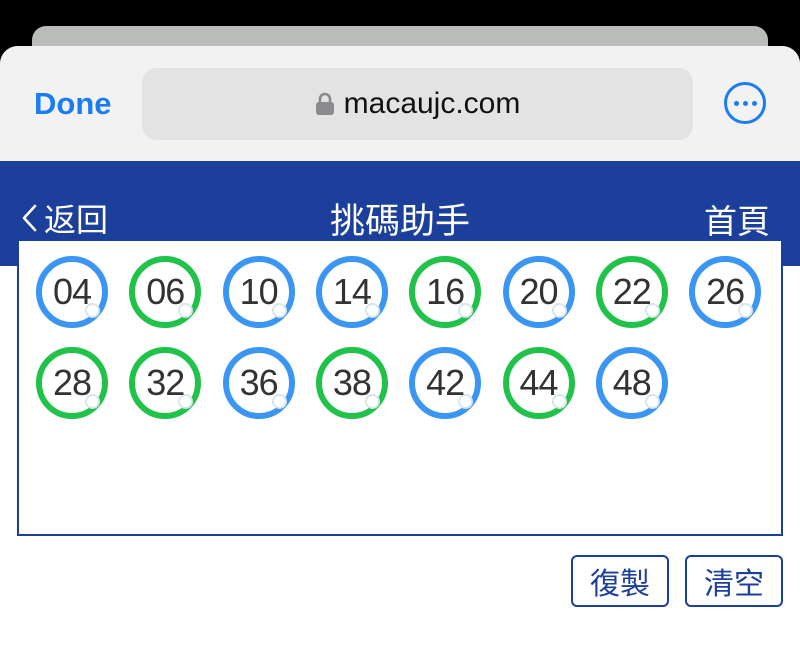 The width and height of the screenshot is (800, 669). What do you see at coordinates (734, 581) in the screenshot?
I see `clear-button: 清空` at bounding box center [734, 581].